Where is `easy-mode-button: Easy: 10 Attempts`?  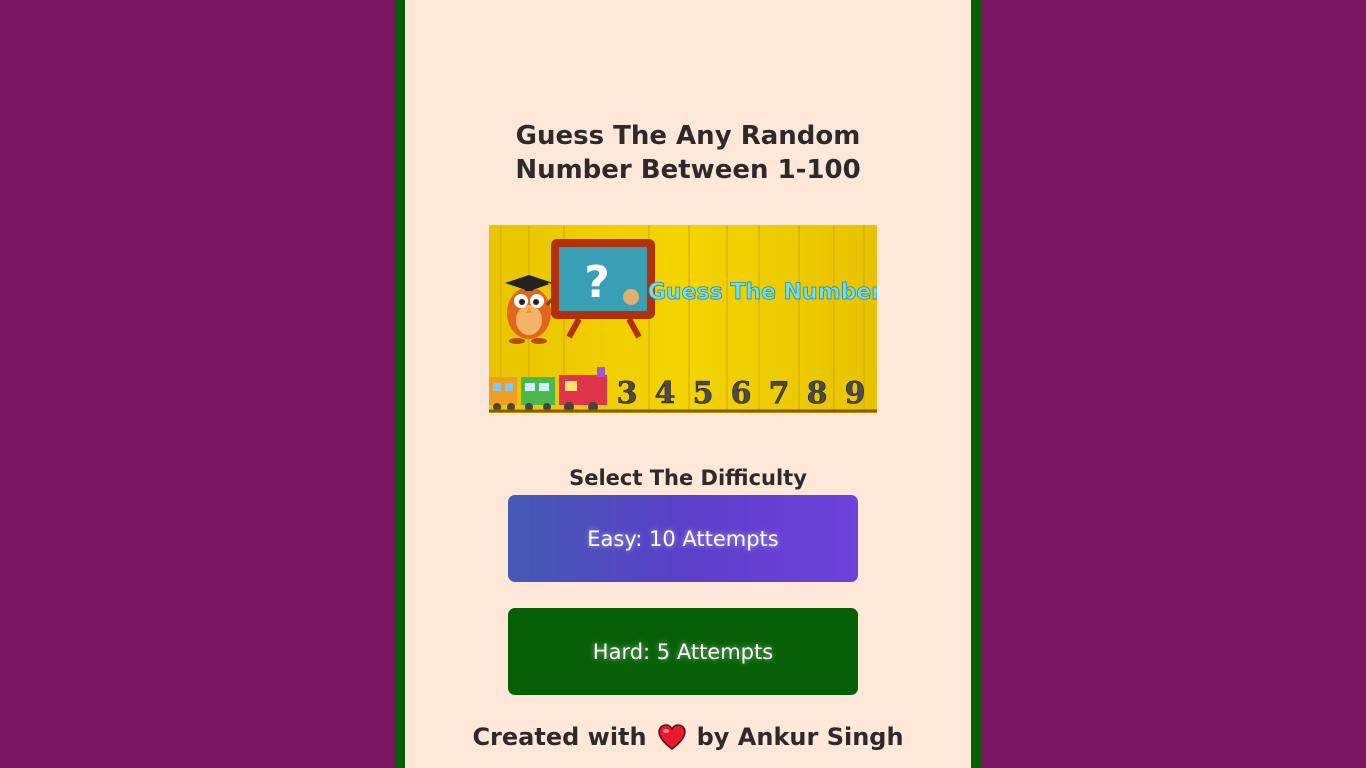 easy-mode-button: Easy: 10 Attempts is located at coordinates (683, 538).